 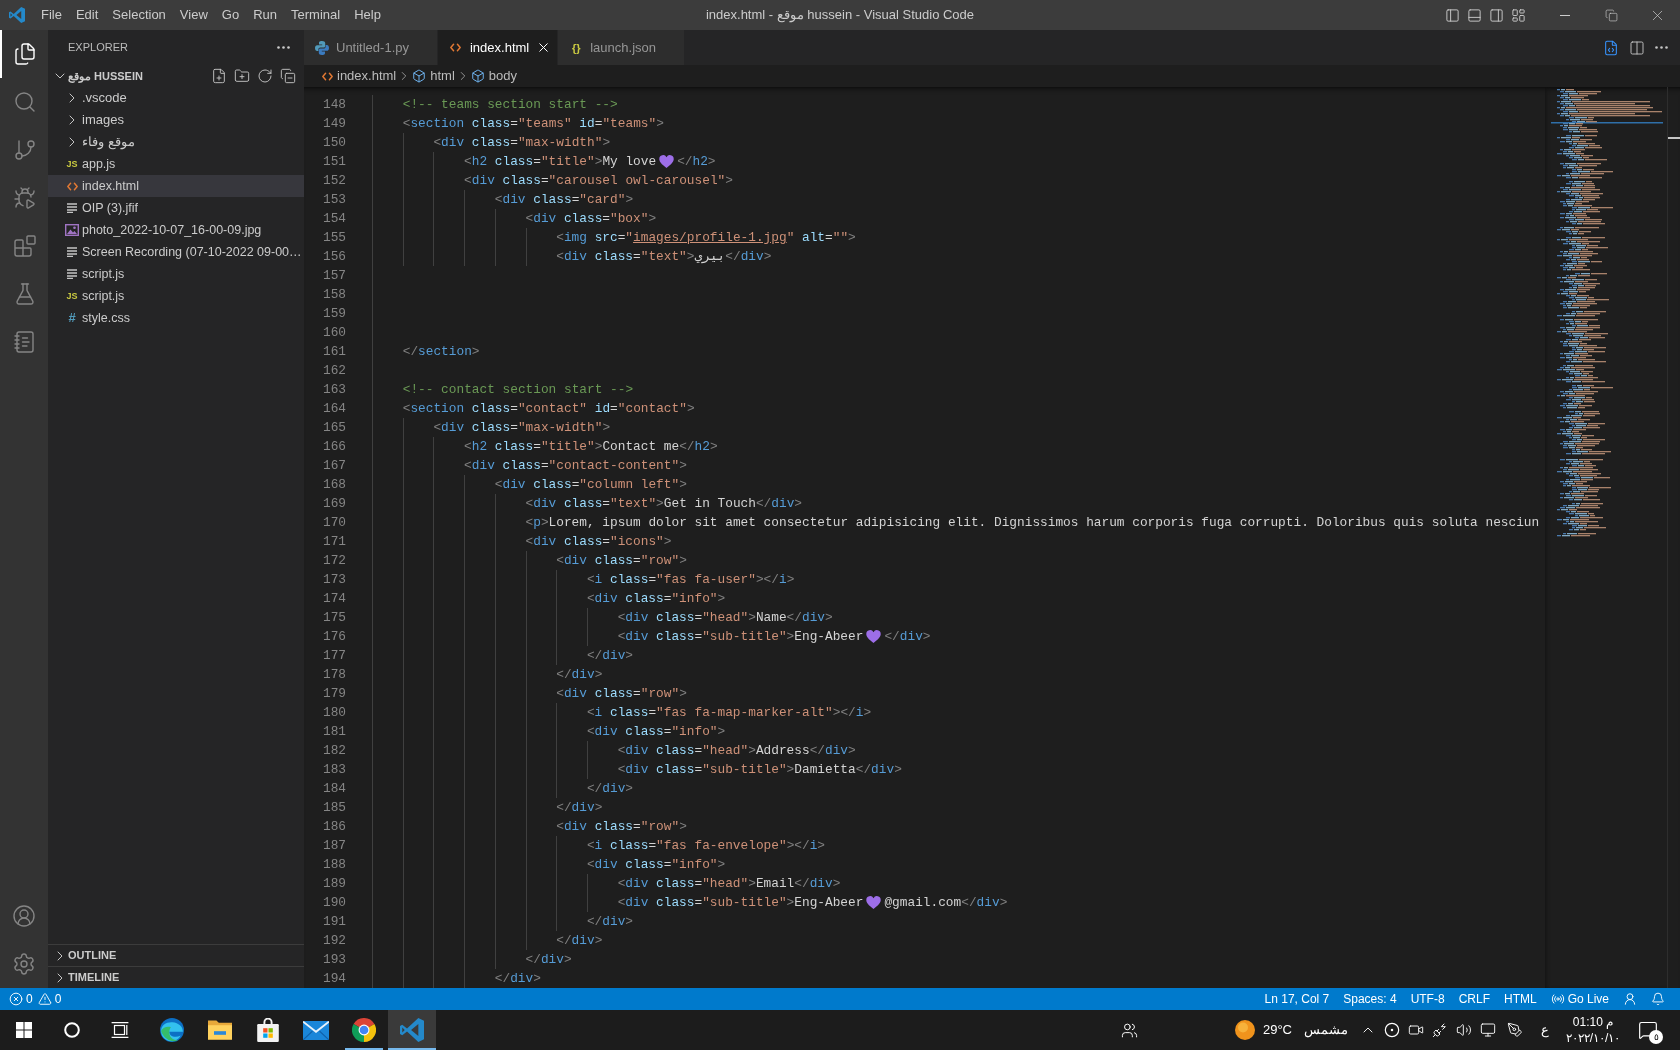 What do you see at coordinates (729, 713) in the screenshot?
I see `code-line: <i class="fas fa-map-marker-alt"></i>` at bounding box center [729, 713].